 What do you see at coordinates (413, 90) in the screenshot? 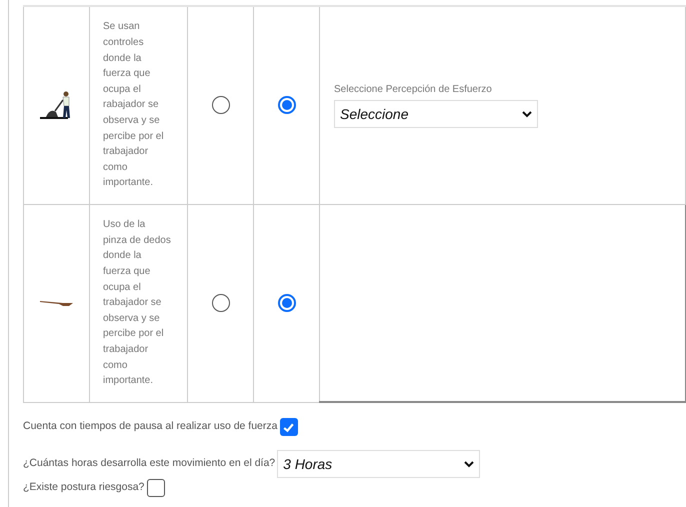
I see `field-label: Seleccione Percepción de Esfuerzo` at bounding box center [413, 90].